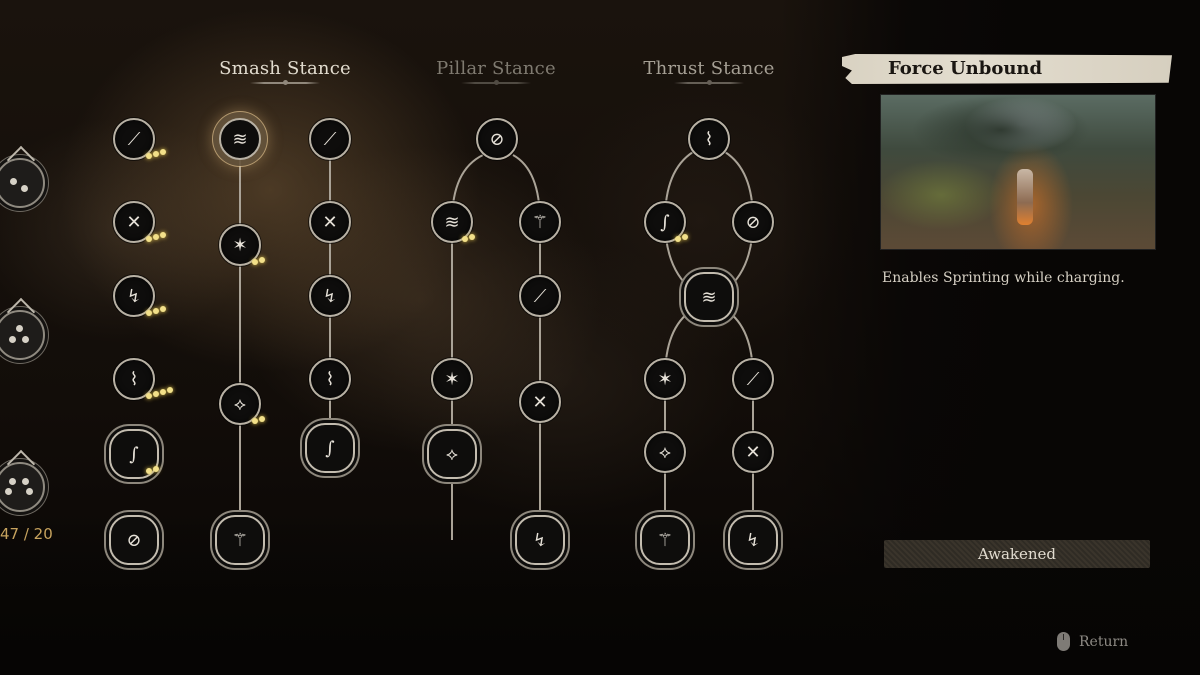  Describe the element at coordinates (1063, 641) in the screenshot. I see `mouse-icon` at that location.